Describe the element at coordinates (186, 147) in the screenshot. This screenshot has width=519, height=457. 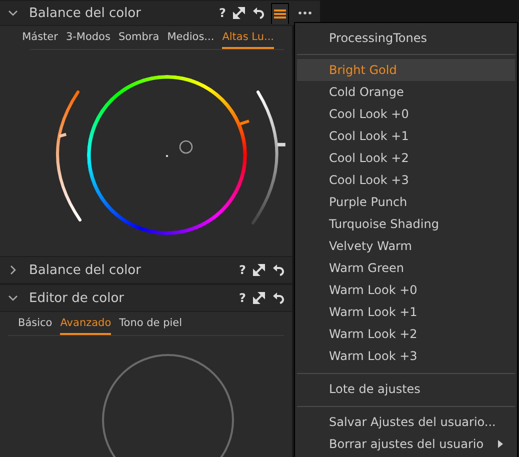
I see `color-handle` at that location.